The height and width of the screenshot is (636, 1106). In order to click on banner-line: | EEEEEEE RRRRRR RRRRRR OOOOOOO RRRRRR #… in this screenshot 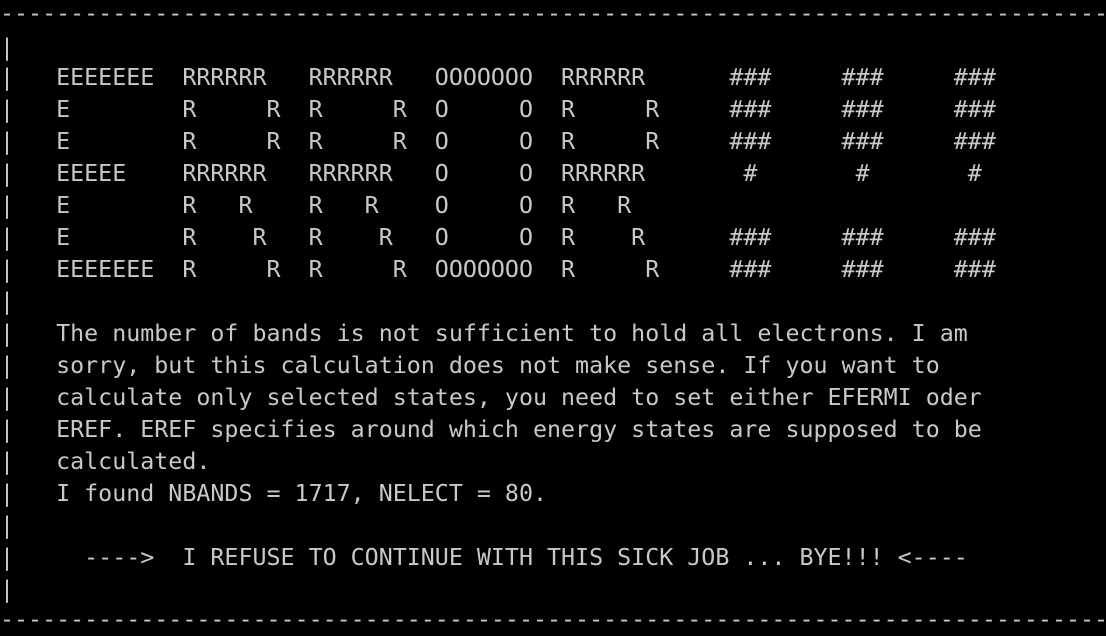, I will do `click(498, 77)`.